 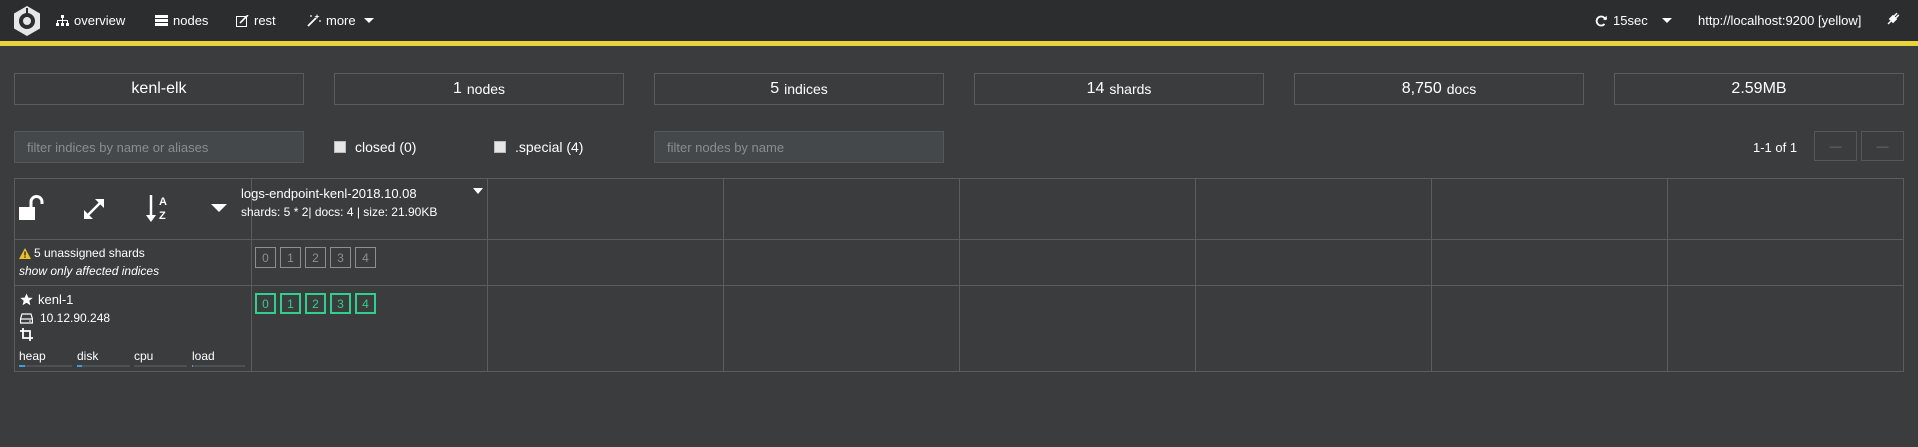 I want to click on docs-count-box: 8,750 docs, so click(x=1439, y=89).